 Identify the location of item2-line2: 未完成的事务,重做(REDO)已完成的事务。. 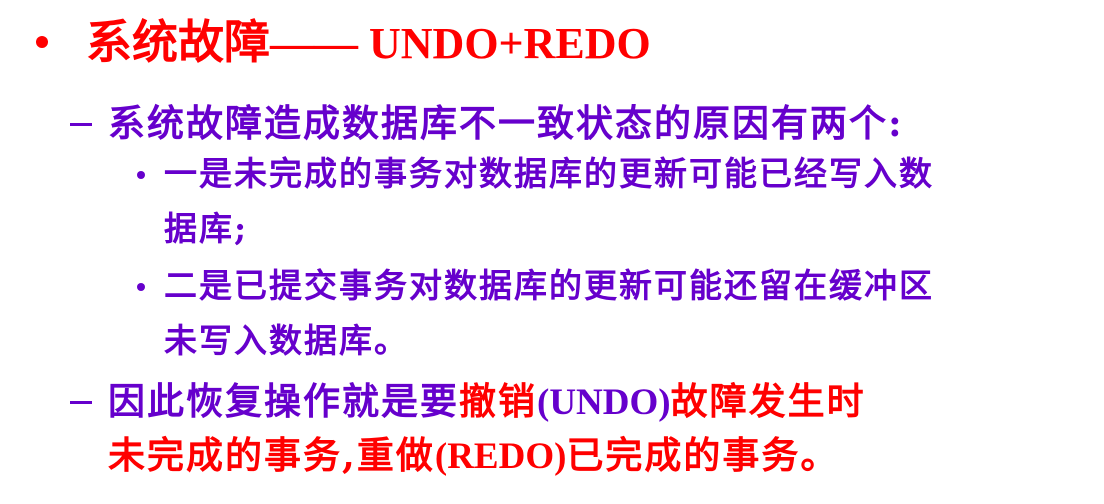
(473, 456).